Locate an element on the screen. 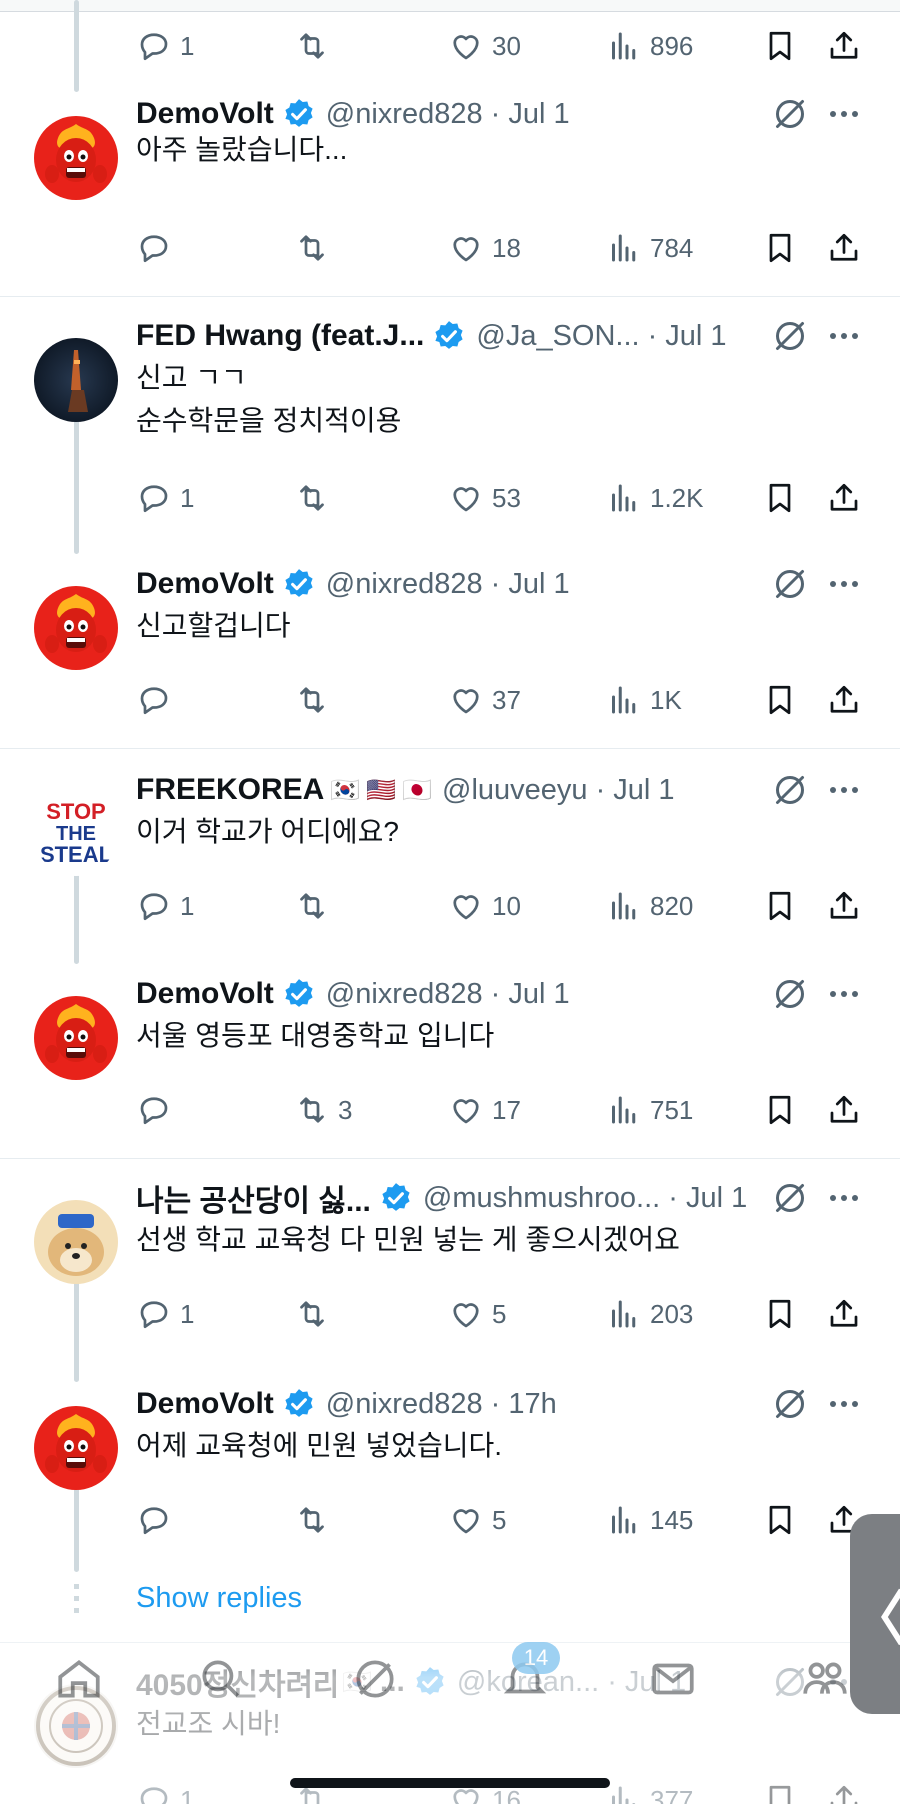 This screenshot has height=1804, width=900. views-button: 820 is located at coordinates (649, 906).